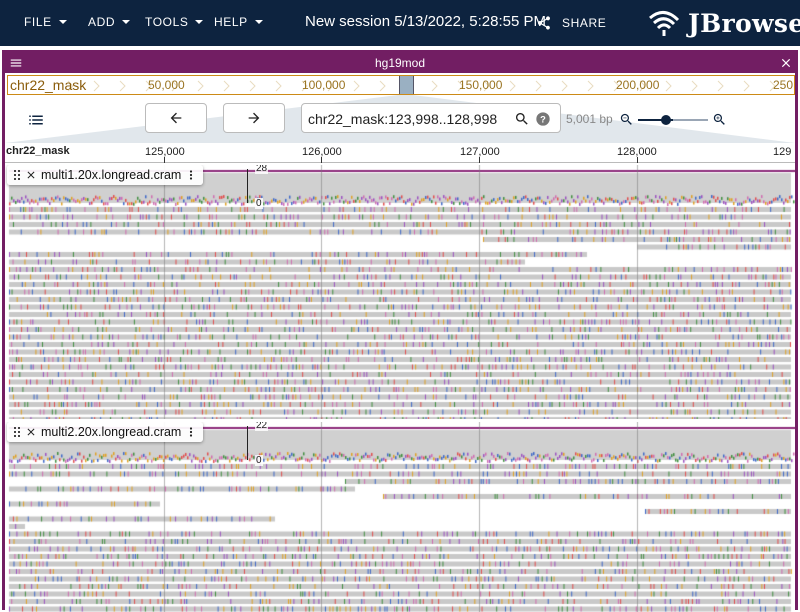 Image resolution: width=800 pixels, height=612 pixels. I want to click on share-label: SHARE, so click(584, 23).